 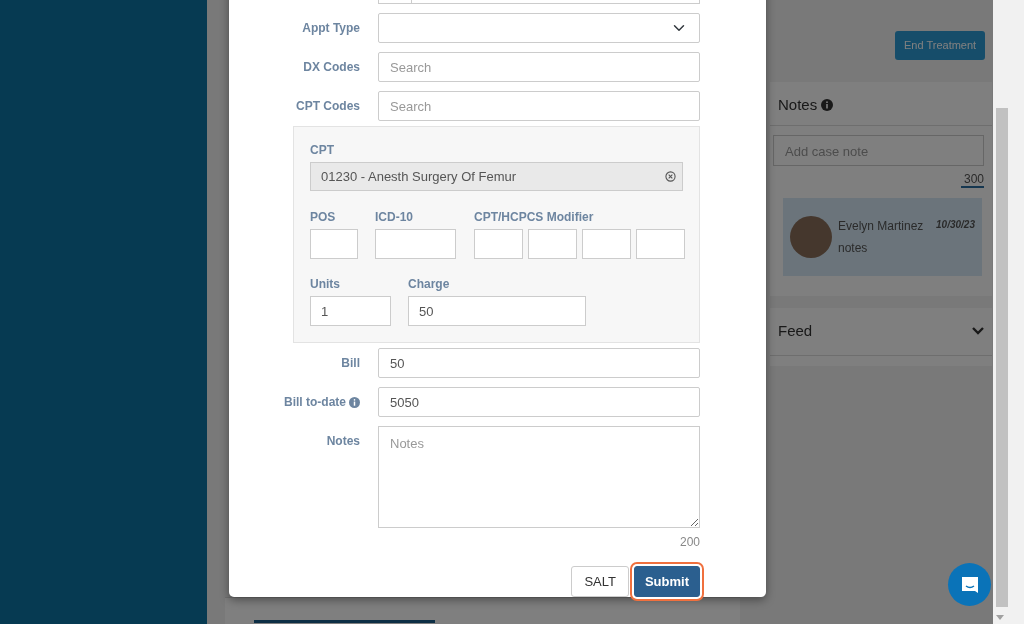 I want to click on note-date: 10/30/23, so click(x=955, y=224).